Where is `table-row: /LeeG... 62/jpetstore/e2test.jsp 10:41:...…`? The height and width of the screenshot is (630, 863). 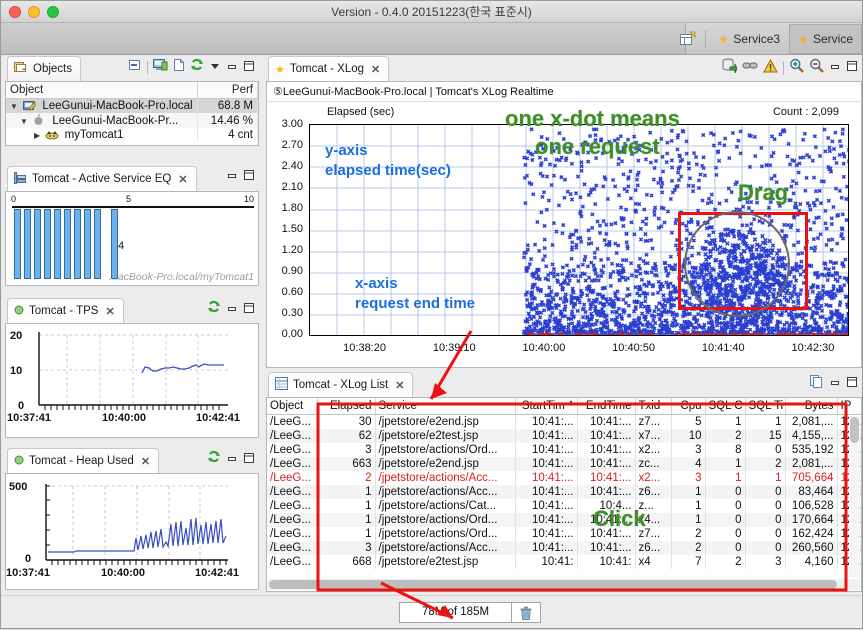 table-row: /LeeG... 62/jpetstore/e2test.jsp 10:41:...… is located at coordinates (564, 436).